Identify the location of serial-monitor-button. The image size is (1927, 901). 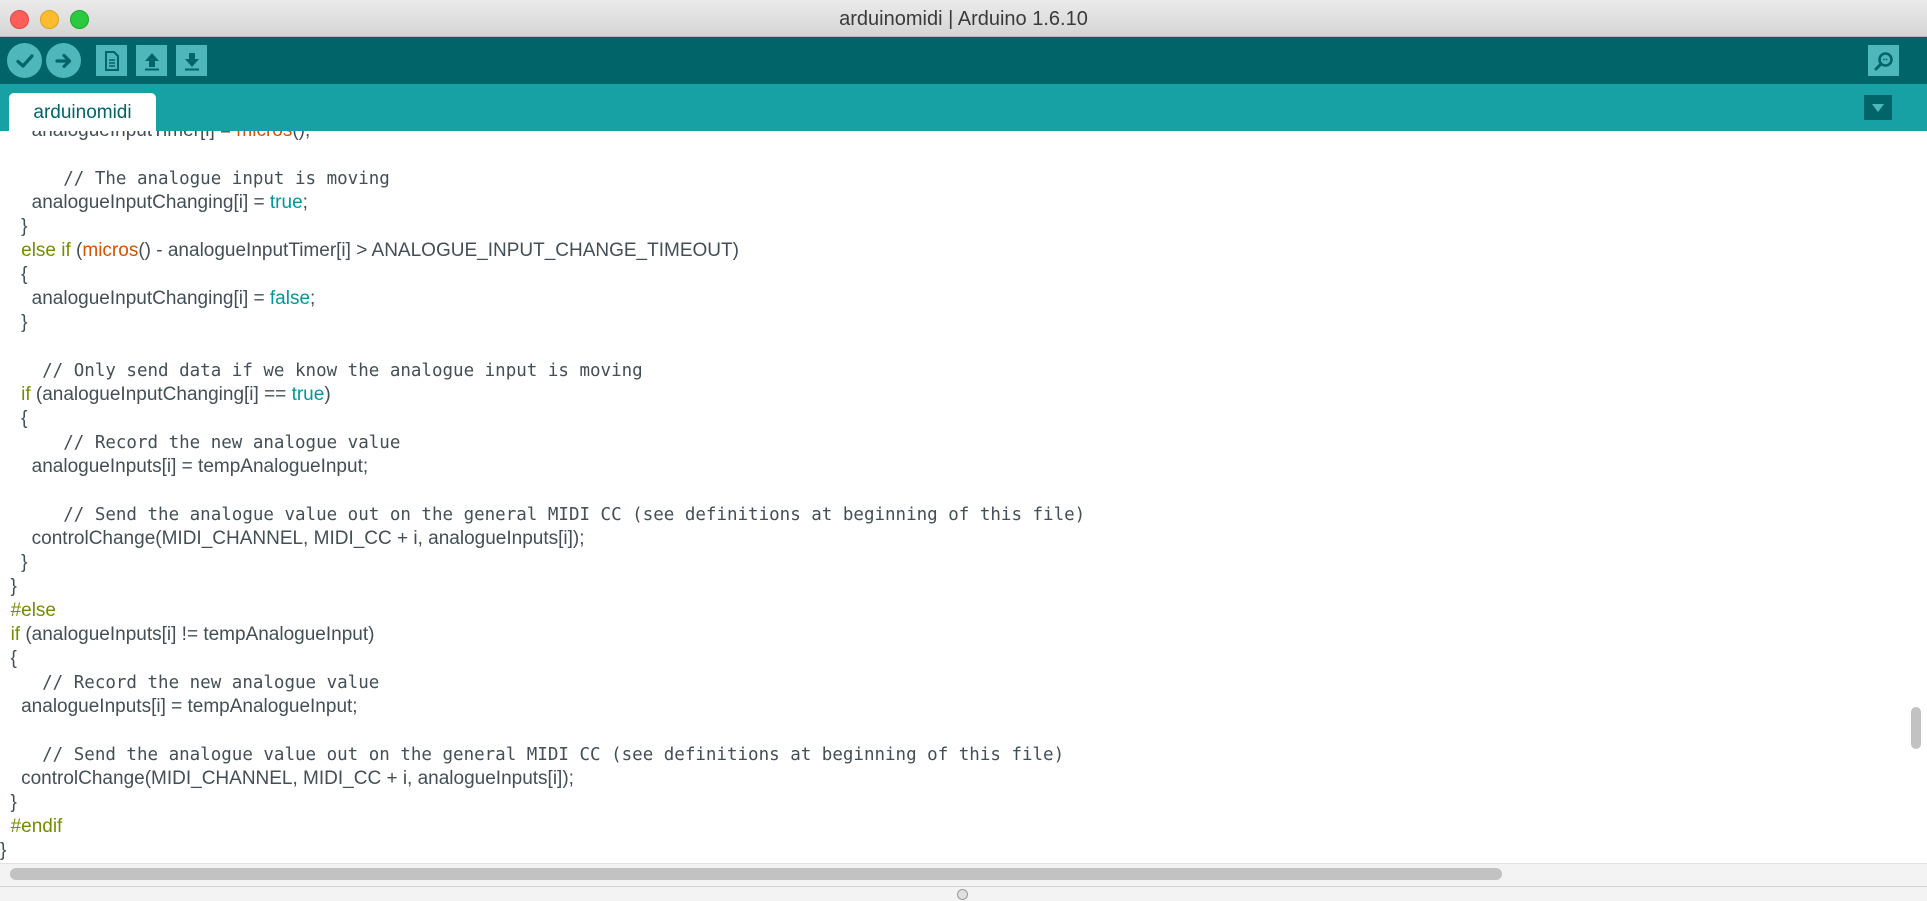
(1883, 60).